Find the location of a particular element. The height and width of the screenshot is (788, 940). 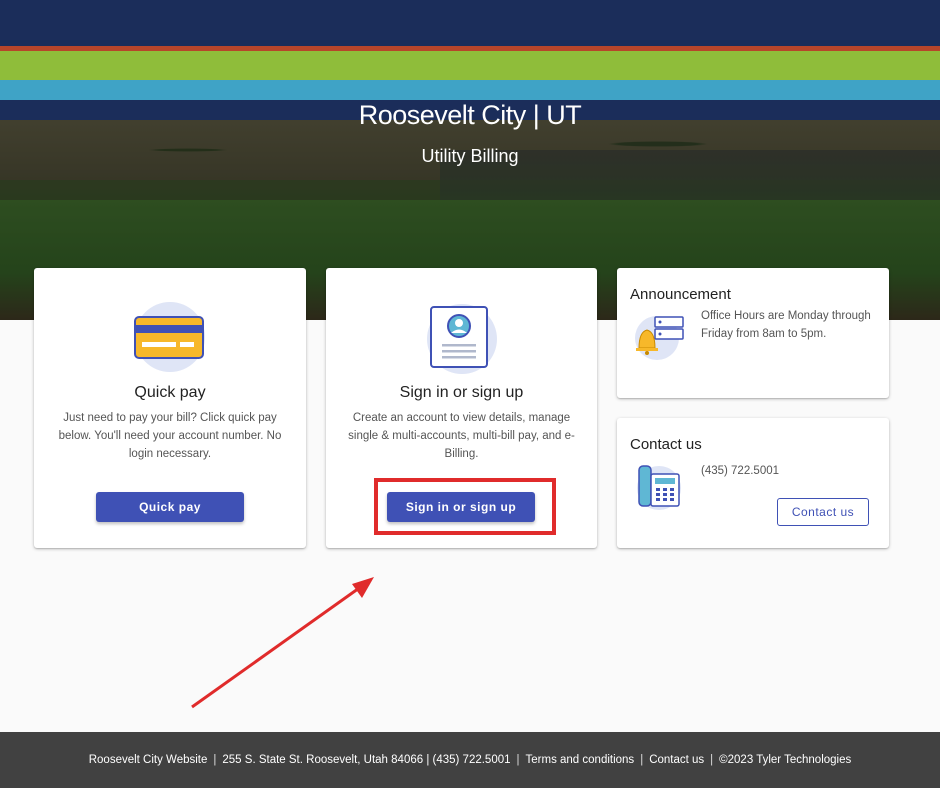

sign-in-title: Sign in or sign up is located at coordinates (461, 392).